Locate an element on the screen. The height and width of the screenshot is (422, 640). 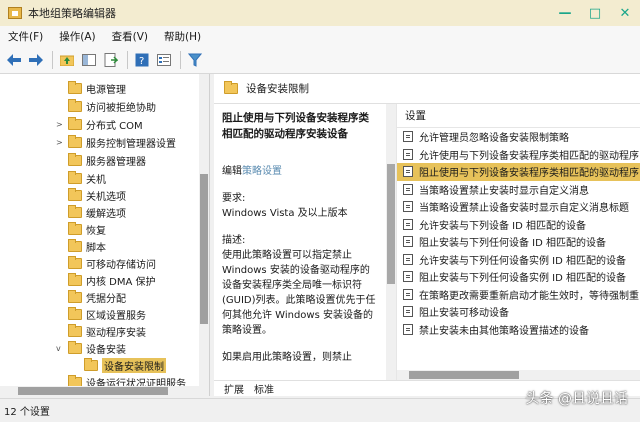
help-icon: ? is located at coordinates (142, 60).